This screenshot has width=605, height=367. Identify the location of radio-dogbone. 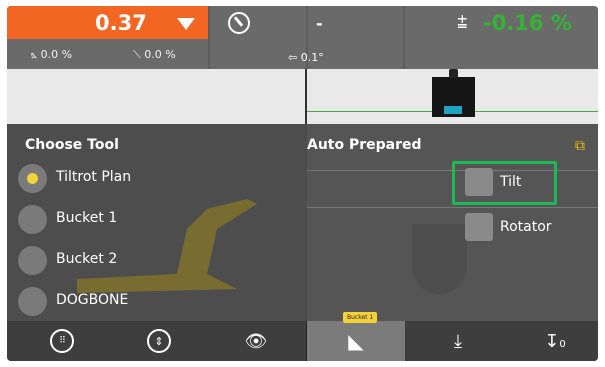
(32, 301).